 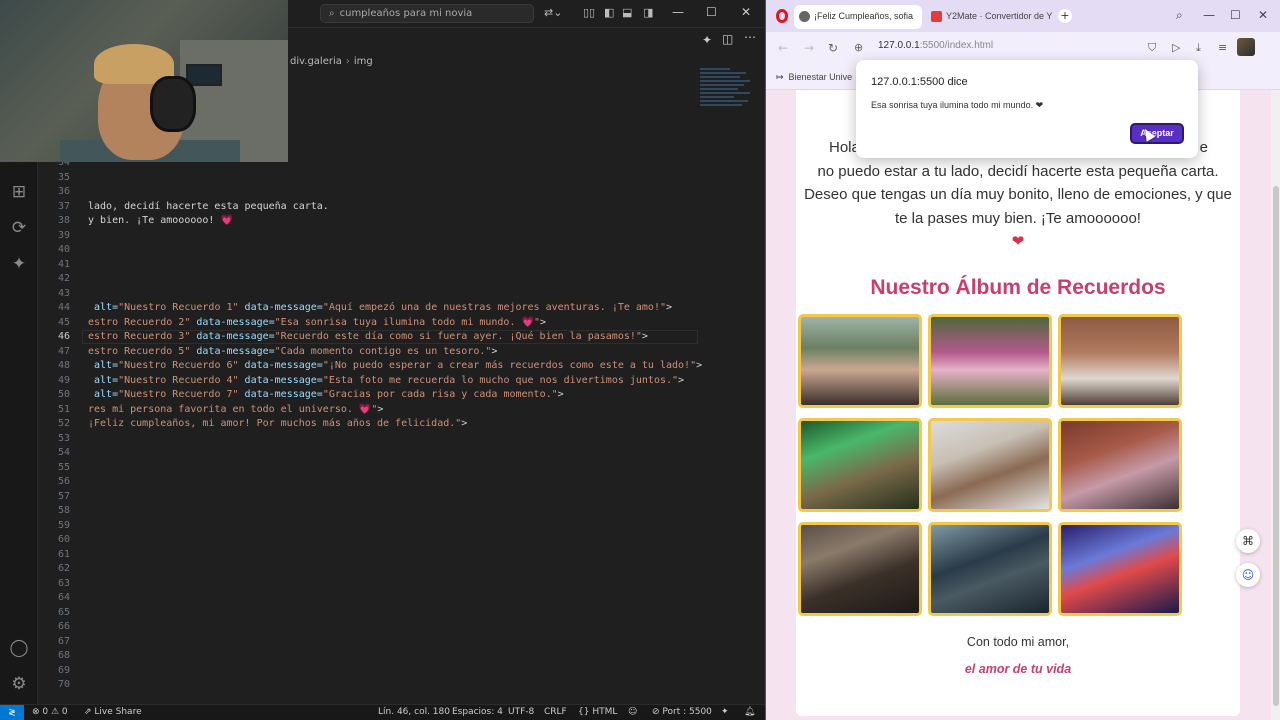 What do you see at coordinates (368, 497) in the screenshot?
I see `code-line: 57` at bounding box center [368, 497].